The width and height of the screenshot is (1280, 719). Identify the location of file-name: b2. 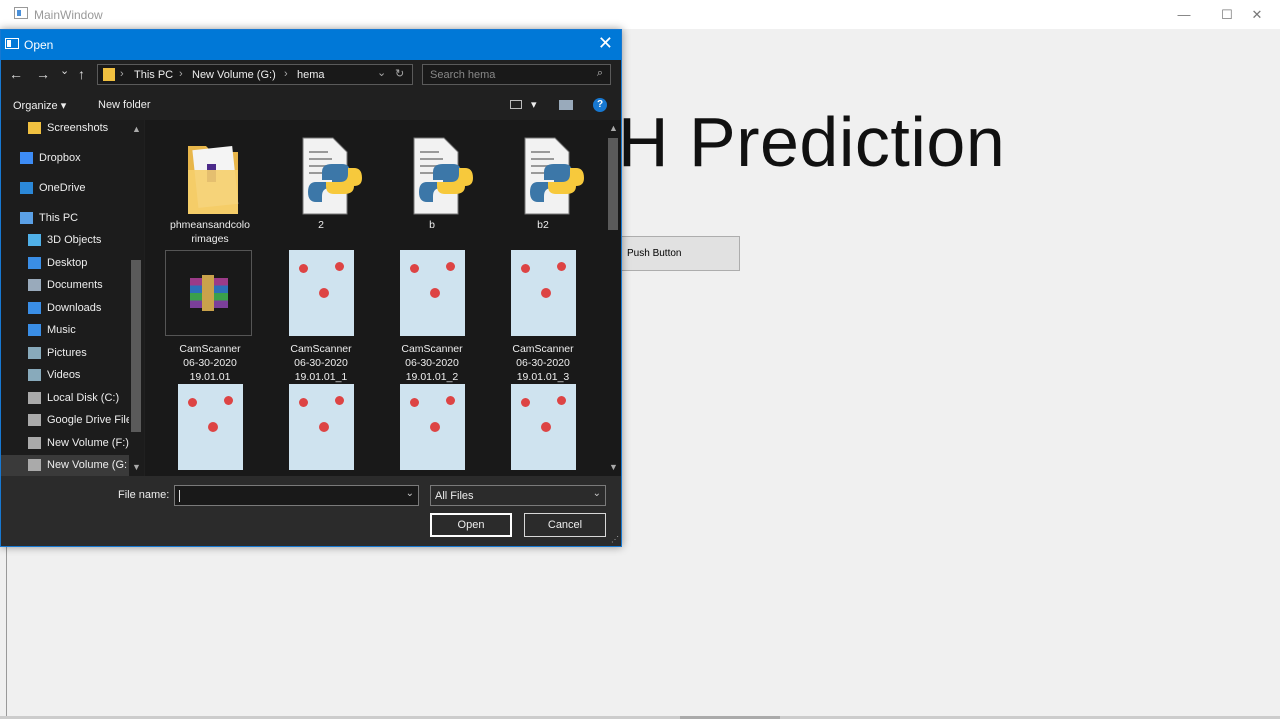
(543, 225).